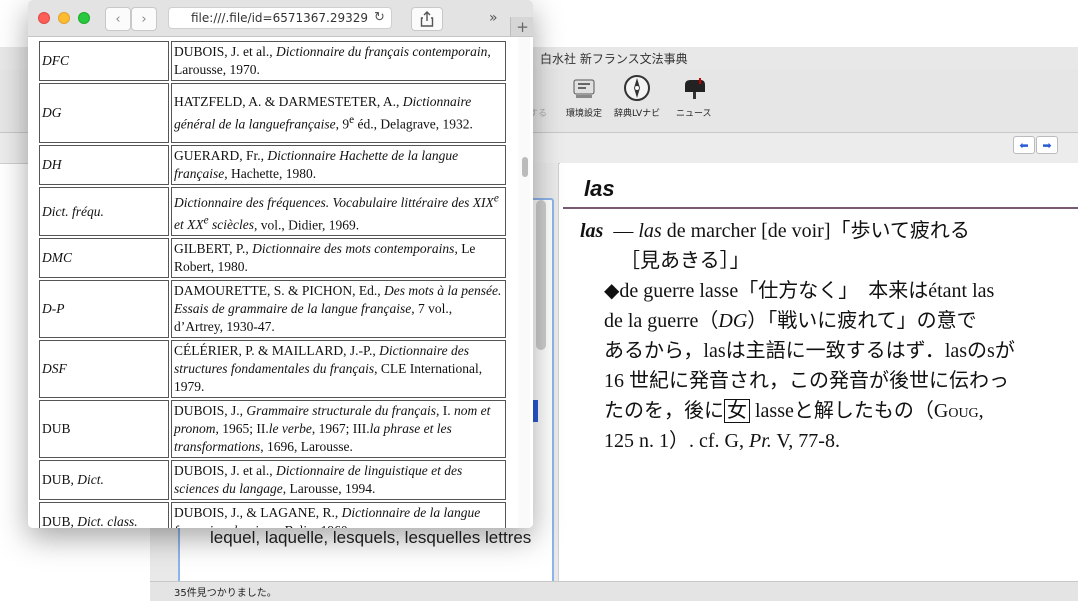 The image size is (1078, 601). Describe the element at coordinates (637, 114) in the screenshot. I see `toolbar-label: 辞典LVナビ` at that location.